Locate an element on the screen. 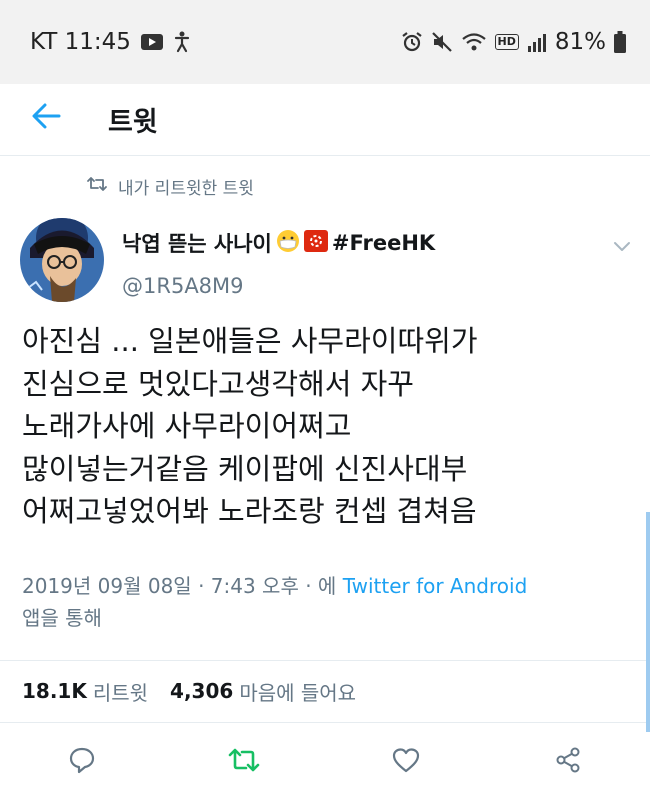  mute-icon is located at coordinates (442, 42).